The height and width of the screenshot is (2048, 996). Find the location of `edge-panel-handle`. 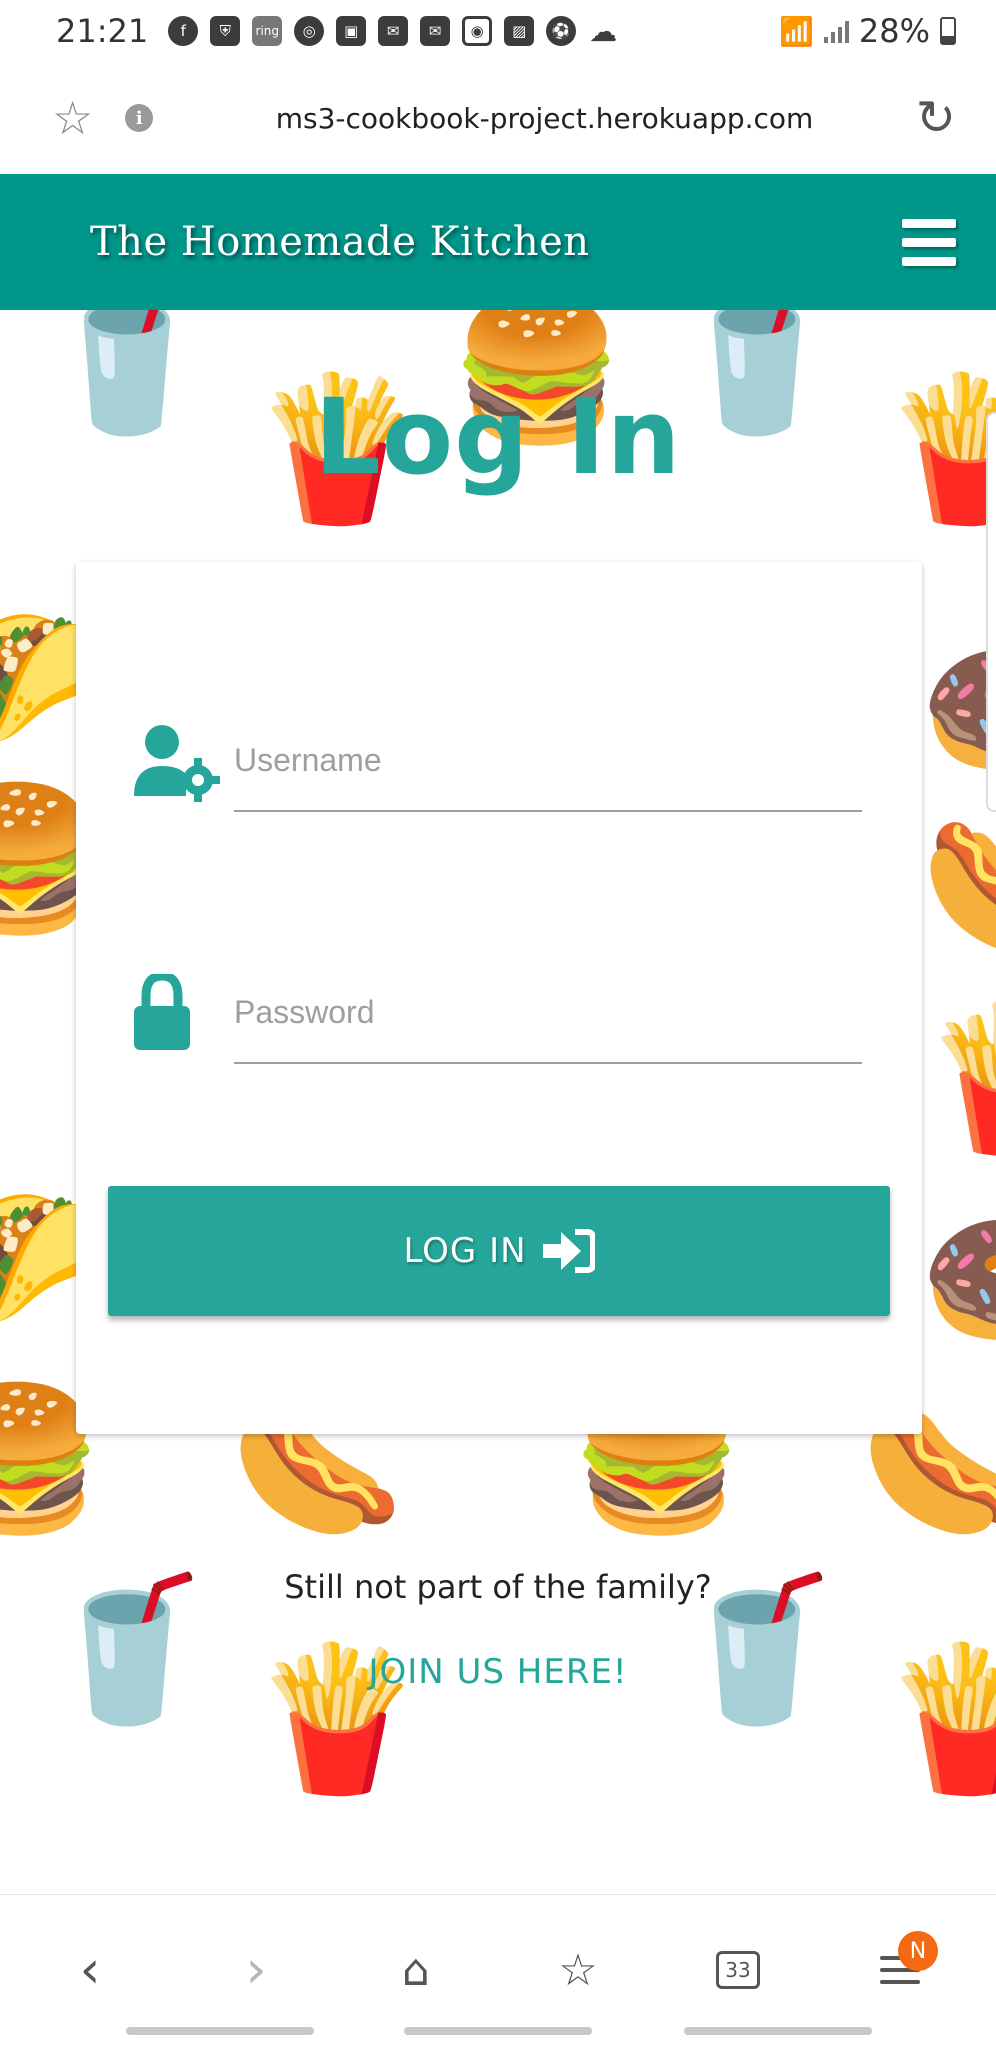

edge-panel-handle is located at coordinates (991, 612).